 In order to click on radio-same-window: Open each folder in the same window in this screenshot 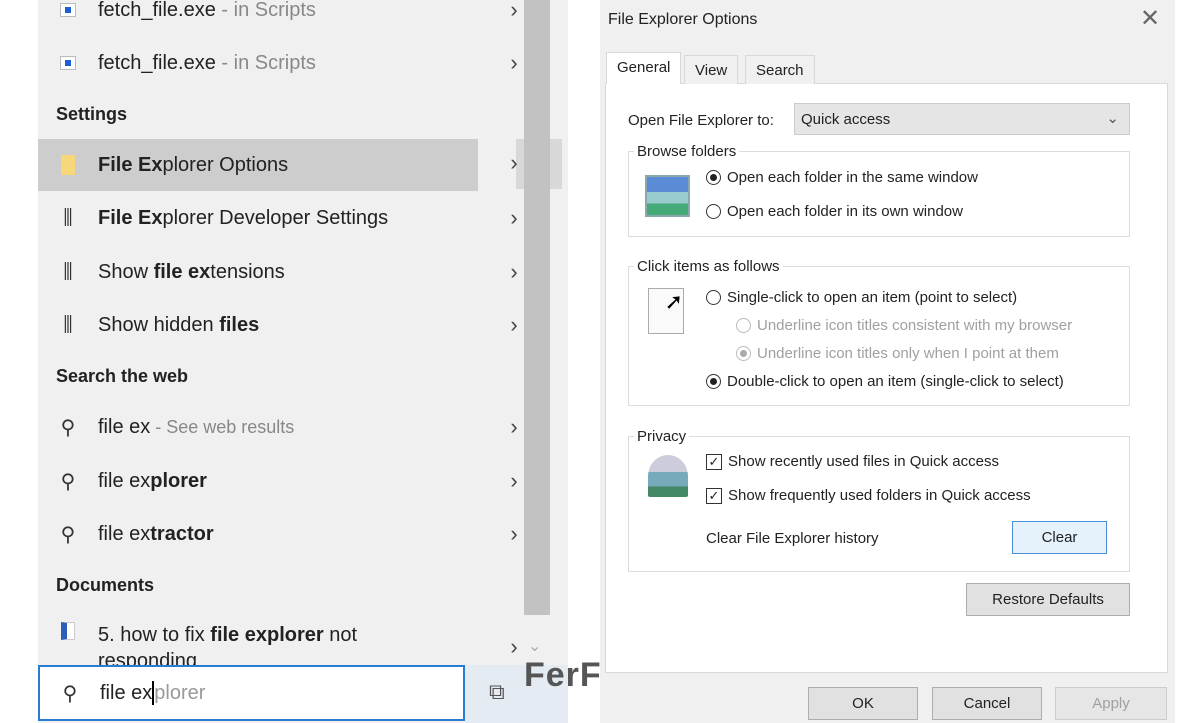, I will do `click(842, 177)`.